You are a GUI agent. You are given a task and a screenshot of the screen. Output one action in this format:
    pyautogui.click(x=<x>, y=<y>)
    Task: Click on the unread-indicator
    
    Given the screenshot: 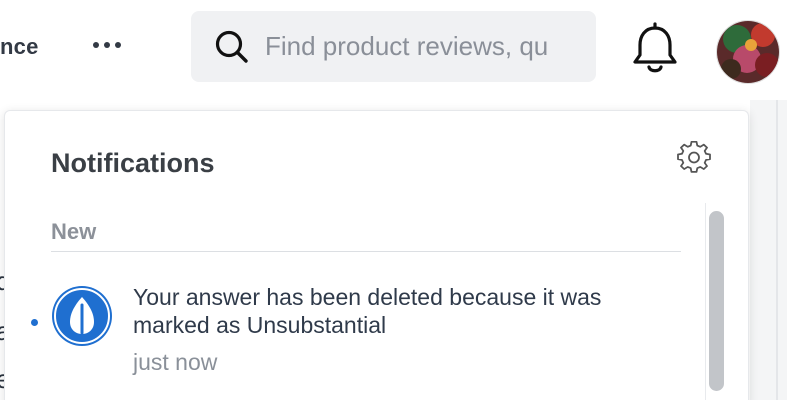 What is the action you would take?
    pyautogui.click(x=34, y=322)
    